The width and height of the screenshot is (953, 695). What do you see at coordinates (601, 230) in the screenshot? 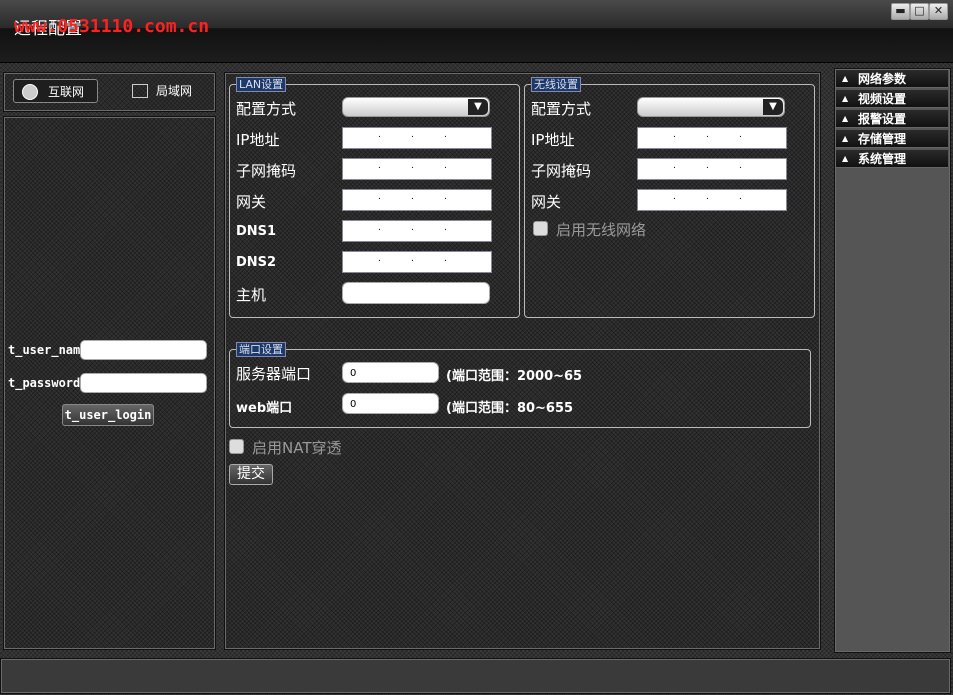
I see `wireless-enable-label: 启用无线网络` at bounding box center [601, 230].